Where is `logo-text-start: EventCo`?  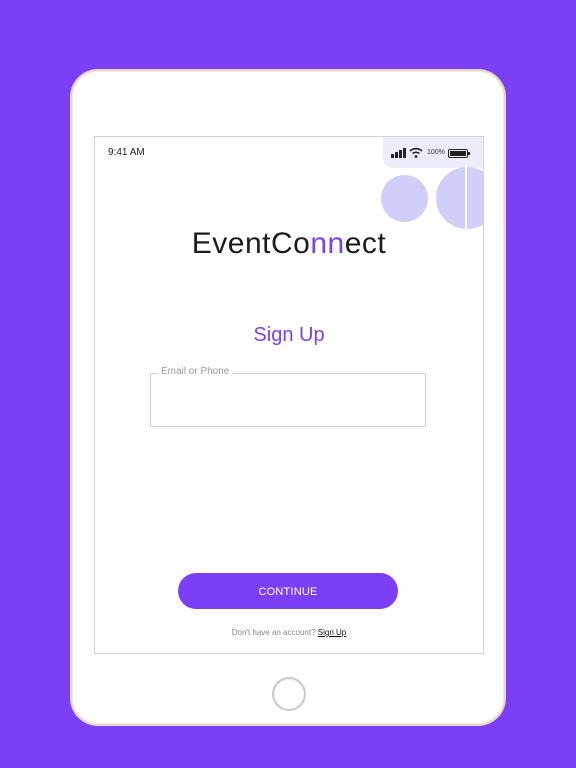 logo-text-start: EventCo is located at coordinates (251, 243).